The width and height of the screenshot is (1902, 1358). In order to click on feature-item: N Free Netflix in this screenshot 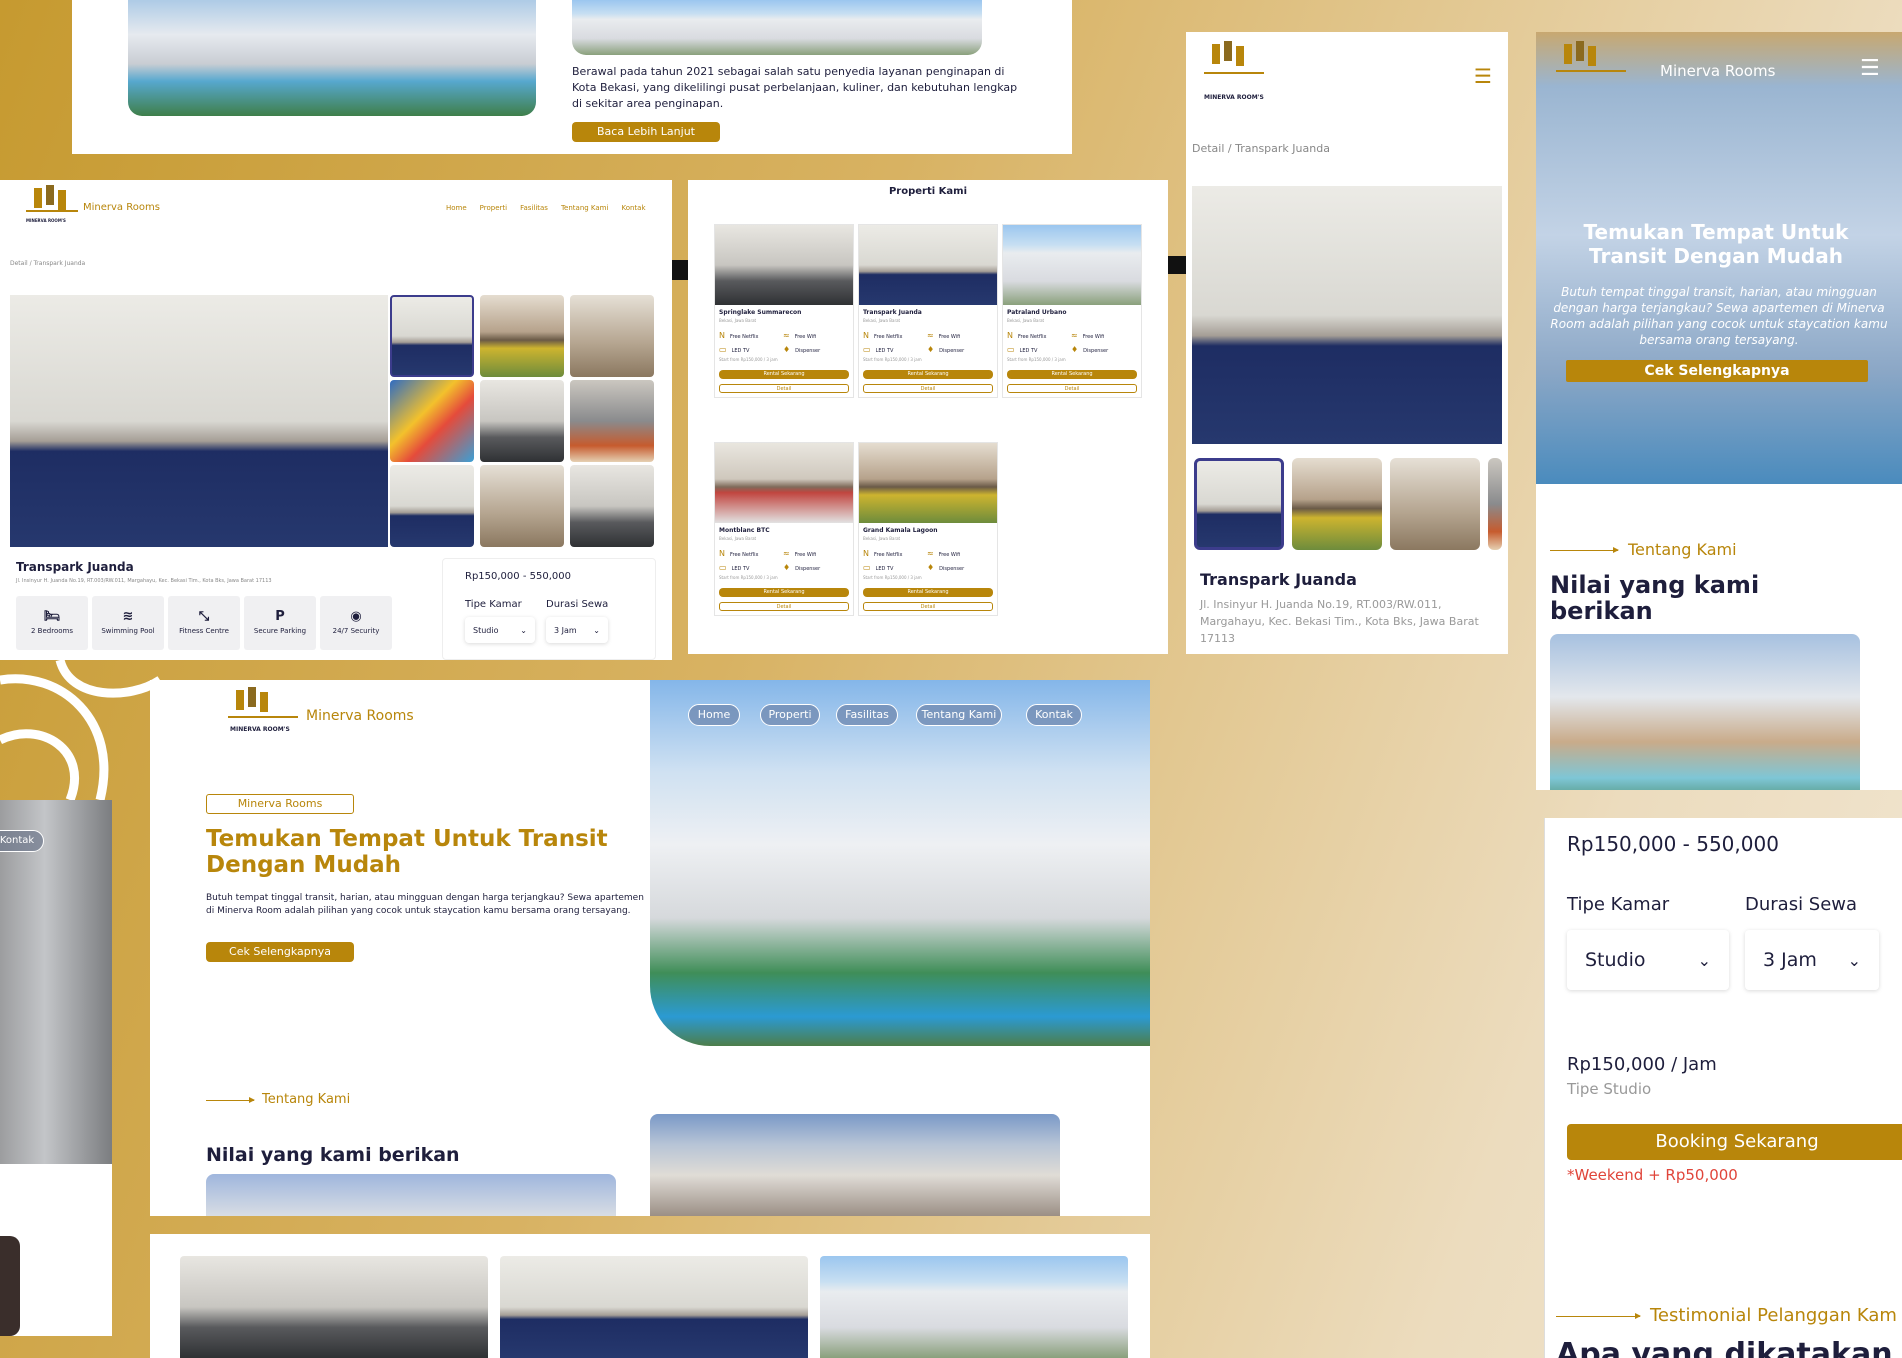, I will do `click(739, 553)`.